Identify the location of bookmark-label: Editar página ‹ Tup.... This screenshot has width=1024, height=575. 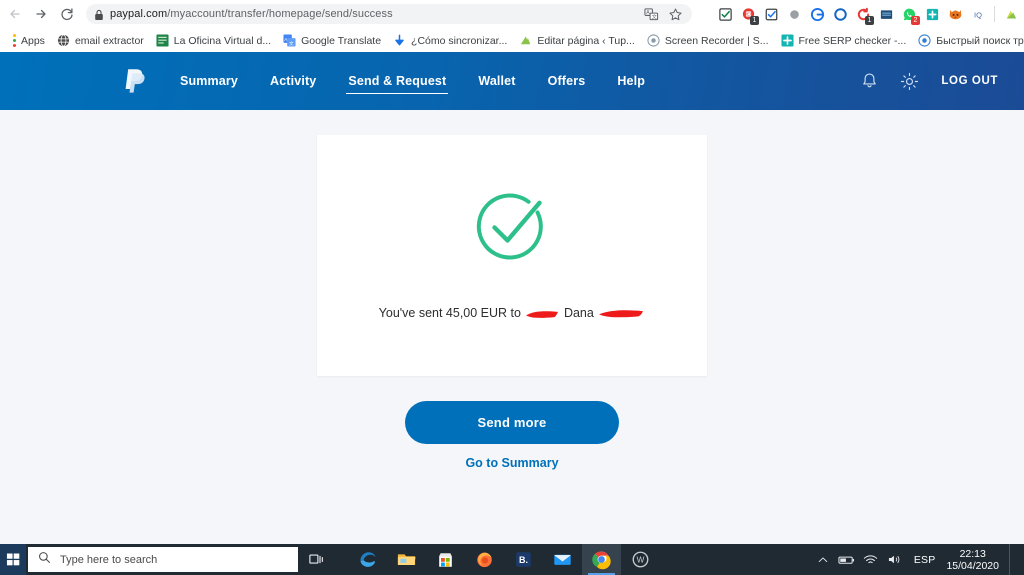
(586, 40).